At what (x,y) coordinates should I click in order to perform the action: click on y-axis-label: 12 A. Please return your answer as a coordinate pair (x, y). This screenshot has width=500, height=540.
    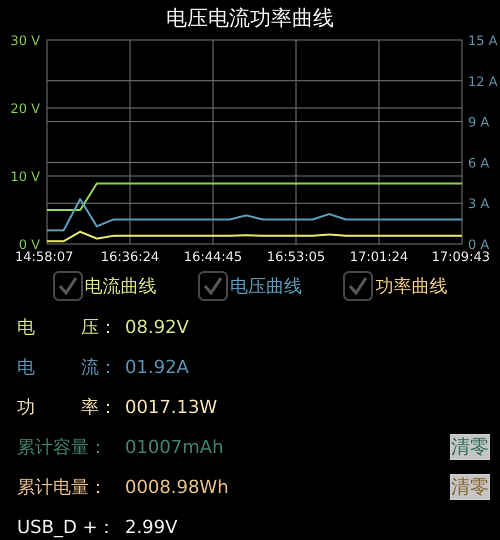
    Looking at the image, I should click on (483, 82).